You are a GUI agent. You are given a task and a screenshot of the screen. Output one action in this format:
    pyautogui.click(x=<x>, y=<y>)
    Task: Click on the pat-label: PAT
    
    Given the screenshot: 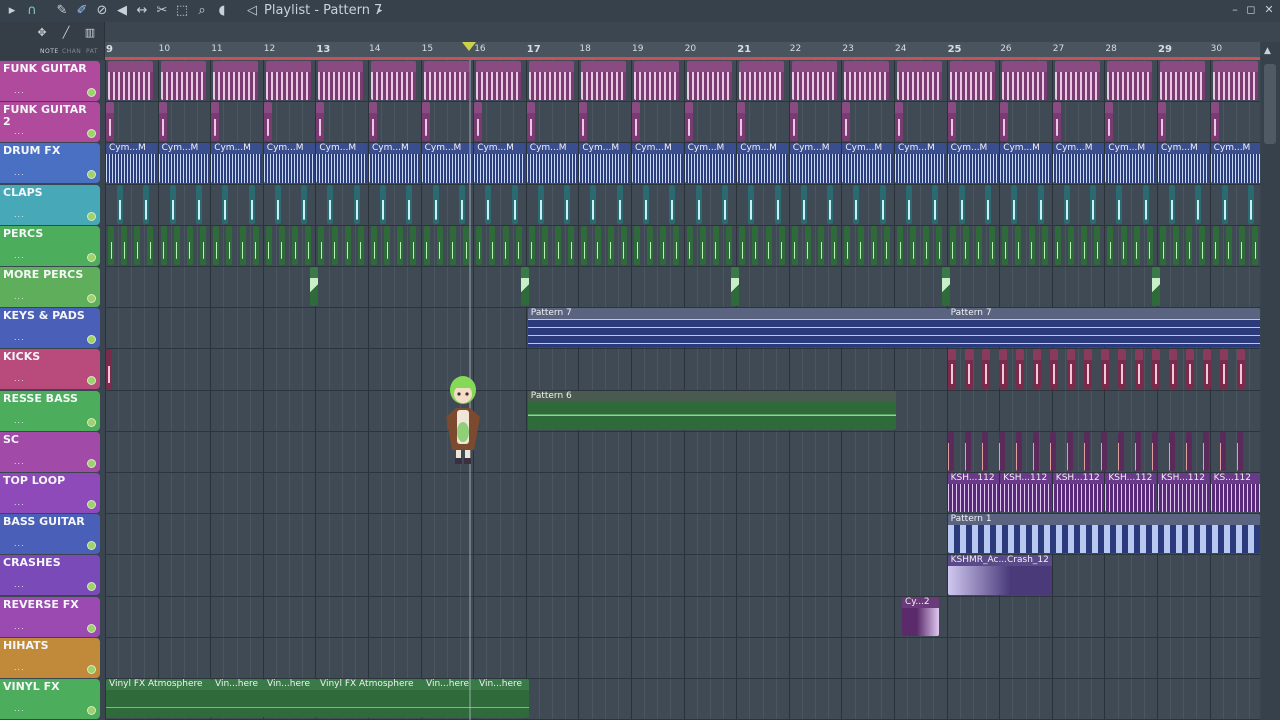 What is the action you would take?
    pyautogui.click(x=92, y=51)
    